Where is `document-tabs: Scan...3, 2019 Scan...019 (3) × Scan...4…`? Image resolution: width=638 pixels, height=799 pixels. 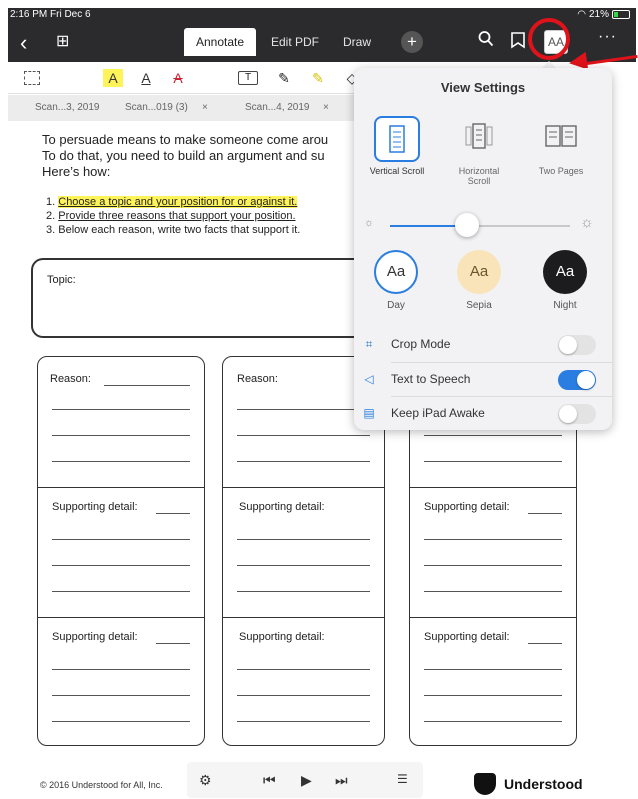 document-tabs: Scan...3, 2019 Scan...019 (3) × Scan...4… is located at coordinates (187, 108).